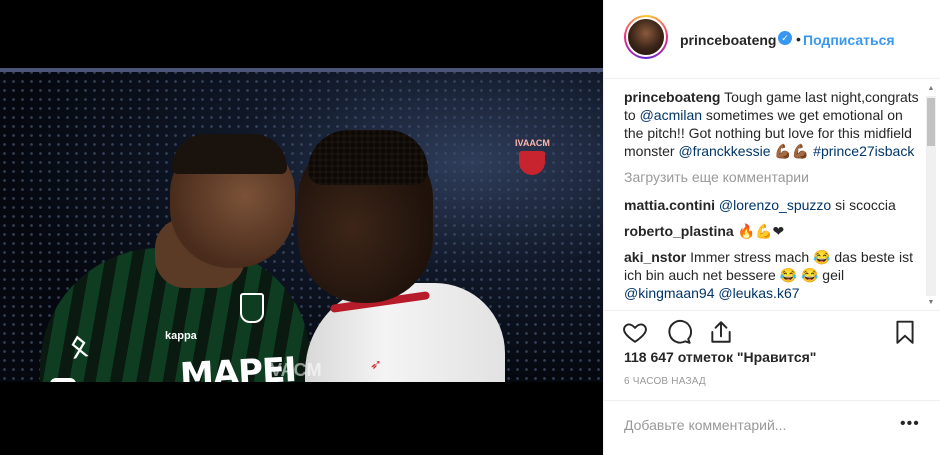 This screenshot has width=940, height=455. Describe the element at coordinates (720, 357) in the screenshot. I see `likes-count: 118 647 отметок "Нравится"` at that location.